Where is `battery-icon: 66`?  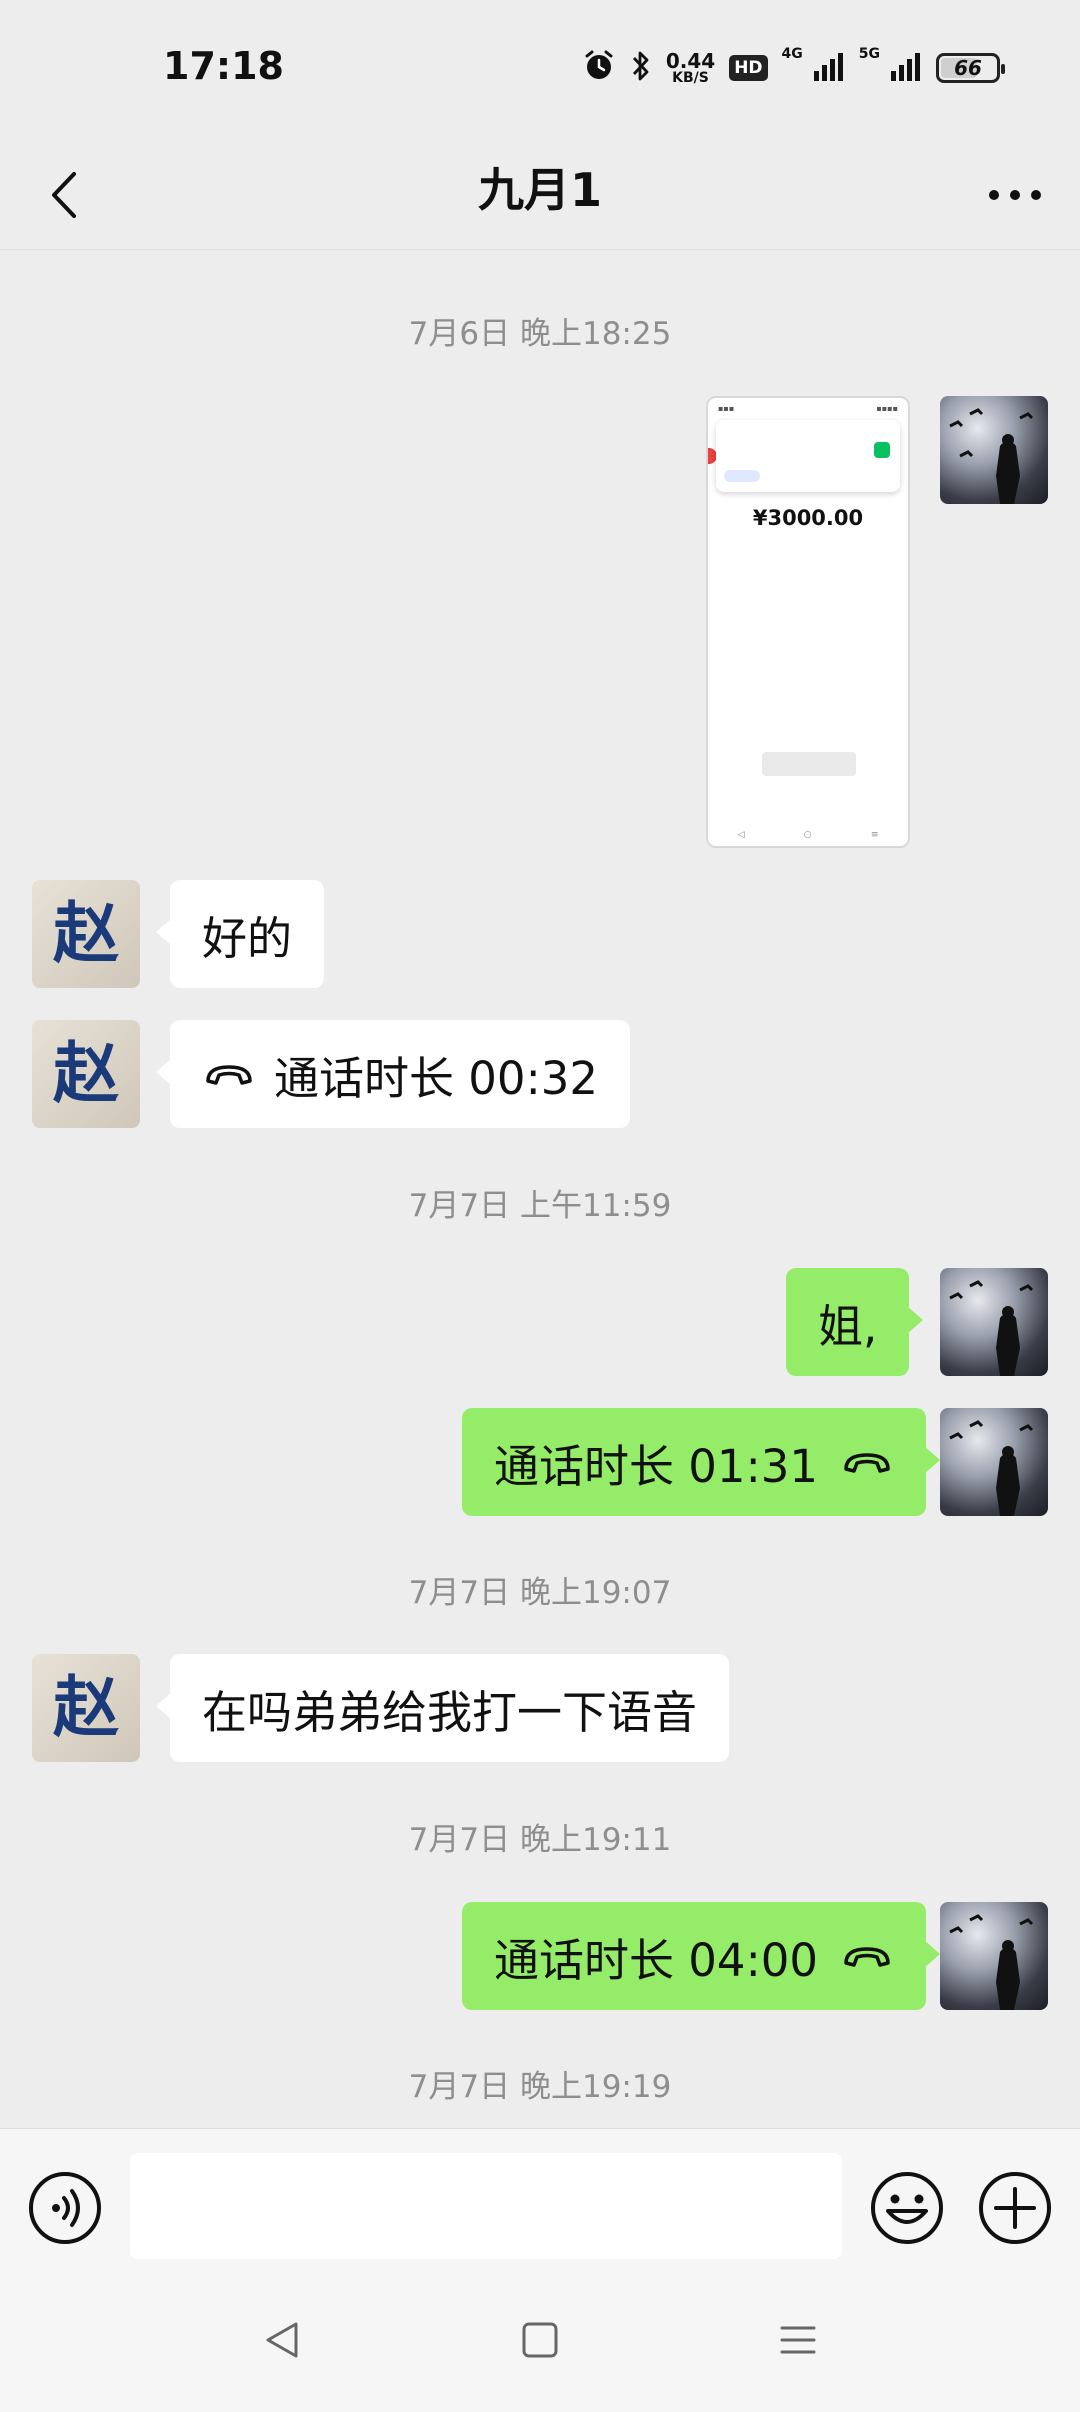
battery-icon: 66 is located at coordinates (970, 68).